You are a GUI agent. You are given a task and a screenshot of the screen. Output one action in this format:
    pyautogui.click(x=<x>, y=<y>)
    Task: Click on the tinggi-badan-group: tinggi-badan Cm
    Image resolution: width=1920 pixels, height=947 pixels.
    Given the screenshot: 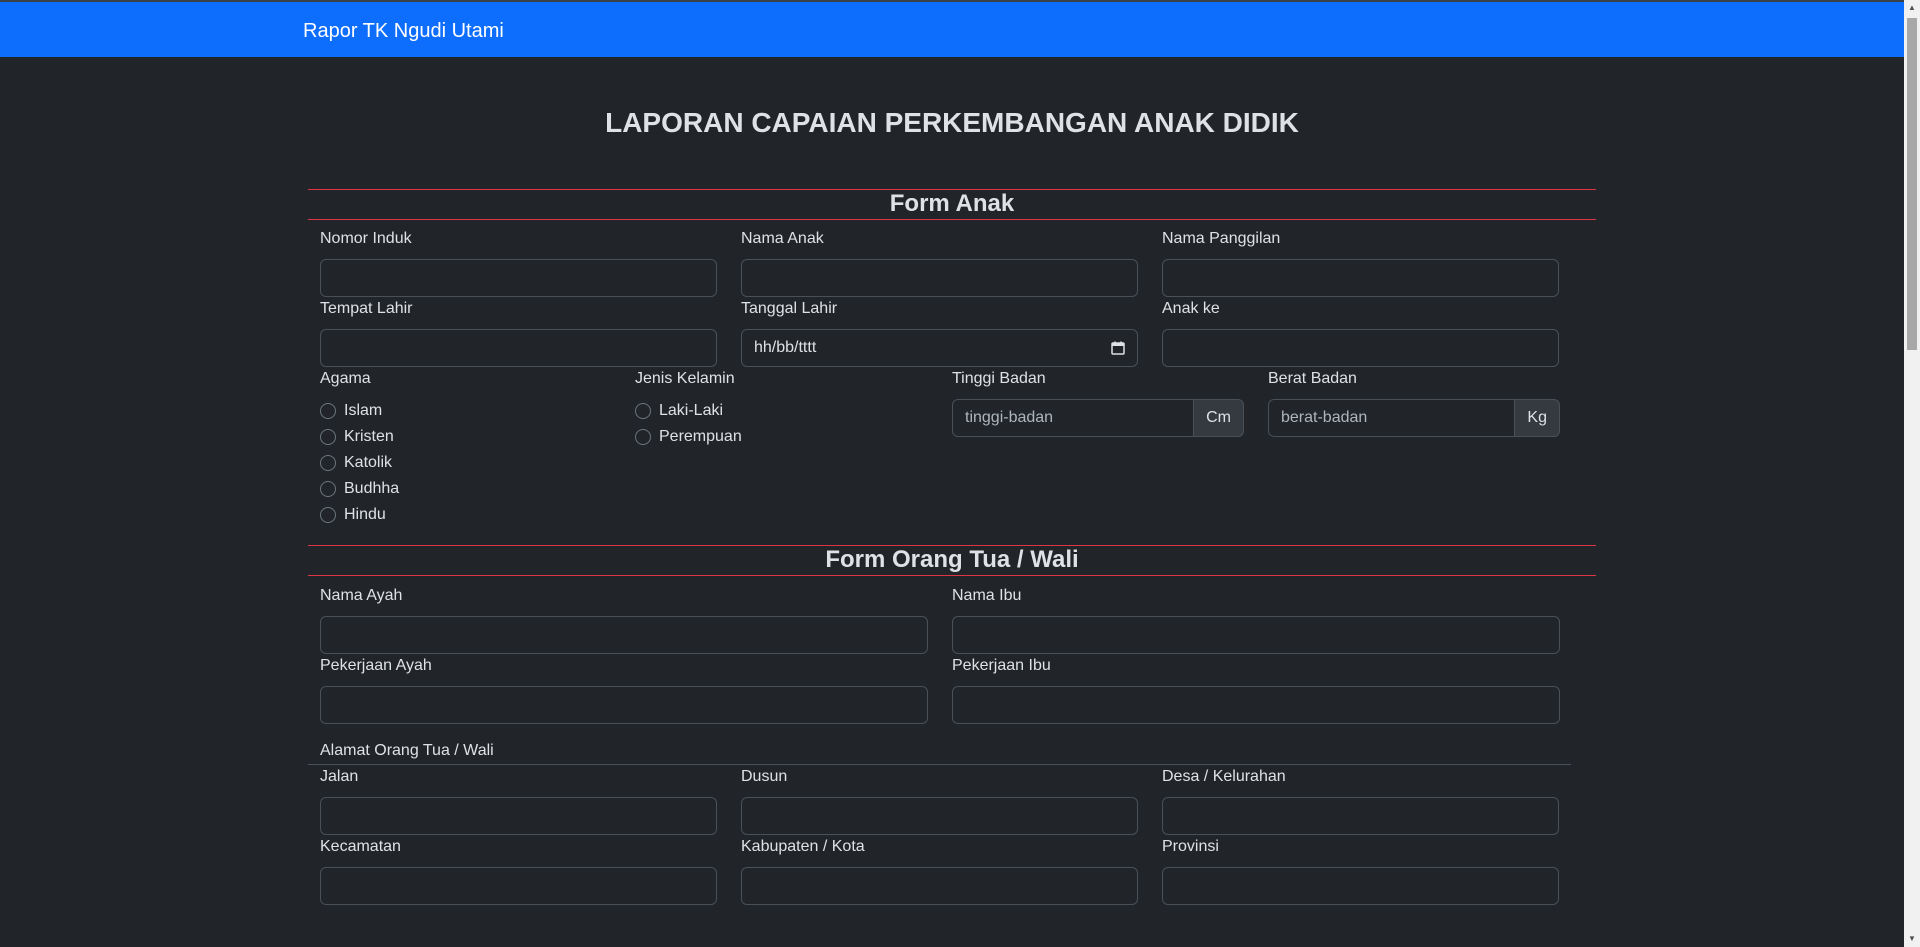 What is the action you would take?
    pyautogui.click(x=1098, y=418)
    